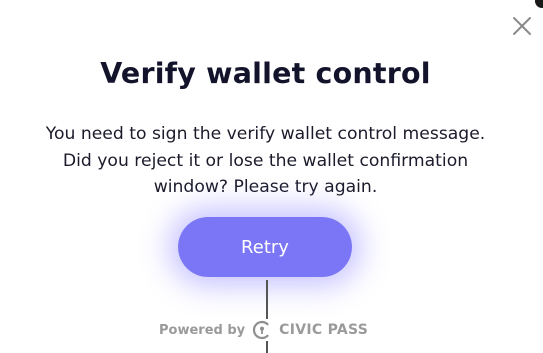 The width and height of the screenshot is (543, 353). I want to click on civic-logo-icon, so click(262, 330).